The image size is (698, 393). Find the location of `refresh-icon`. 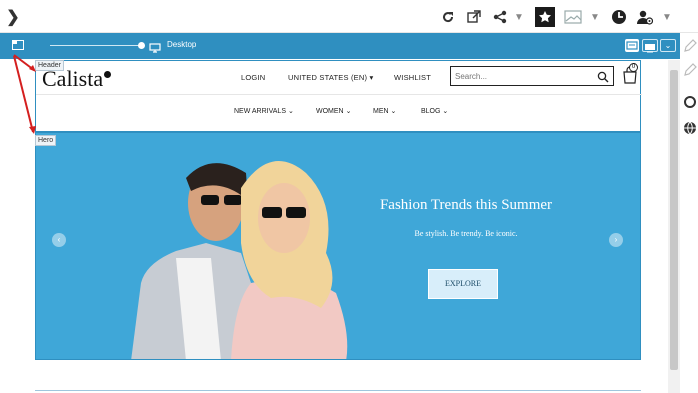

refresh-icon is located at coordinates (448, 17).